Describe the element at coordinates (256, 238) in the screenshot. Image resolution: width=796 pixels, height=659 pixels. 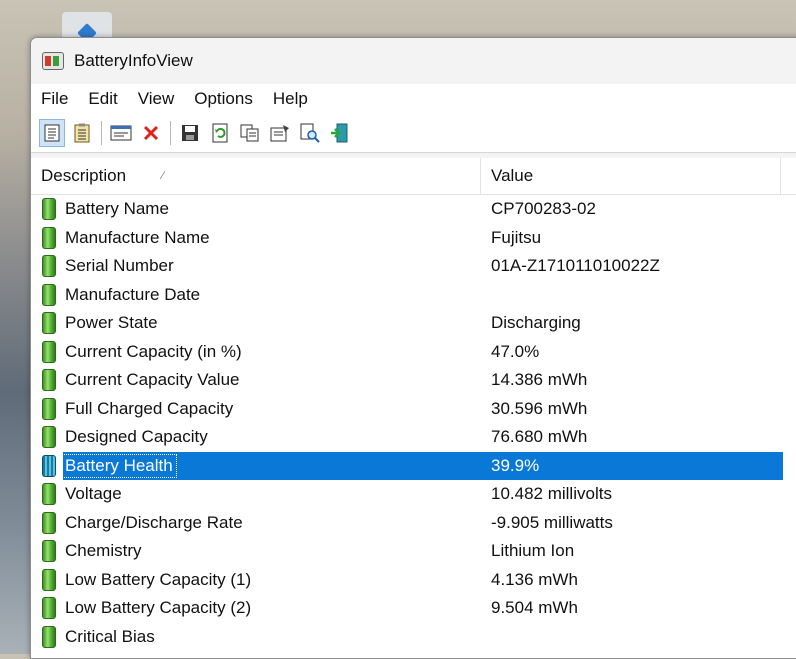
I see `row-description-cell: Manufacture Name` at that location.